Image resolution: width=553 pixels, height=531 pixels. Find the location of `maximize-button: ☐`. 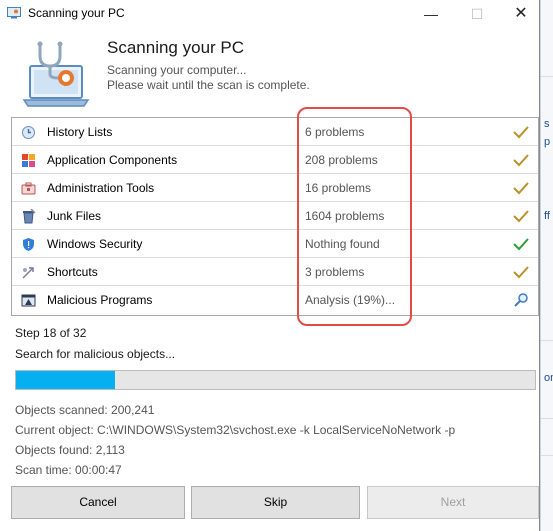

maximize-button: ☐ is located at coordinates (477, 14).